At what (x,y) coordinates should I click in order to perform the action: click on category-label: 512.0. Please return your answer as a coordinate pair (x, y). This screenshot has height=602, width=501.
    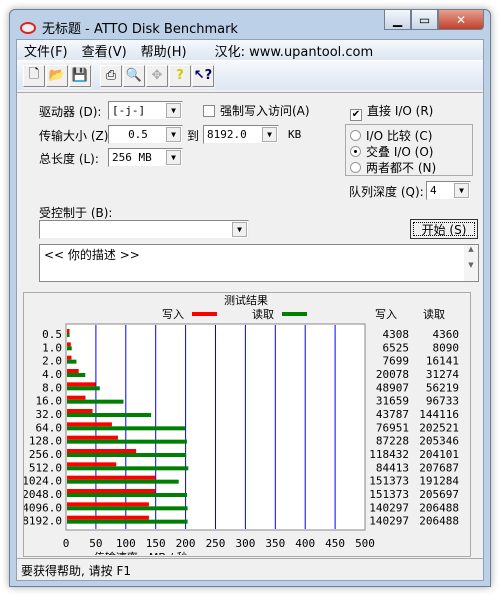
    Looking at the image, I should click on (45, 467).